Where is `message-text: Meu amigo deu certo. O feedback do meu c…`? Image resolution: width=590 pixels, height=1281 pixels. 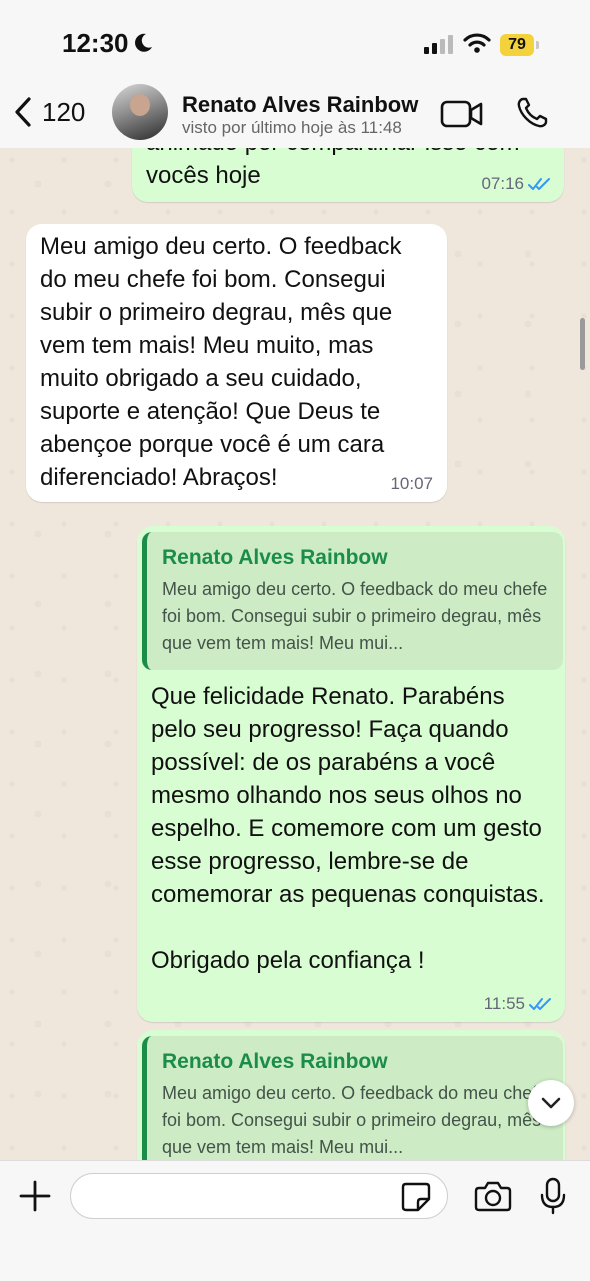 message-text: Meu amigo deu certo. O feedback do meu c… is located at coordinates (224, 362).